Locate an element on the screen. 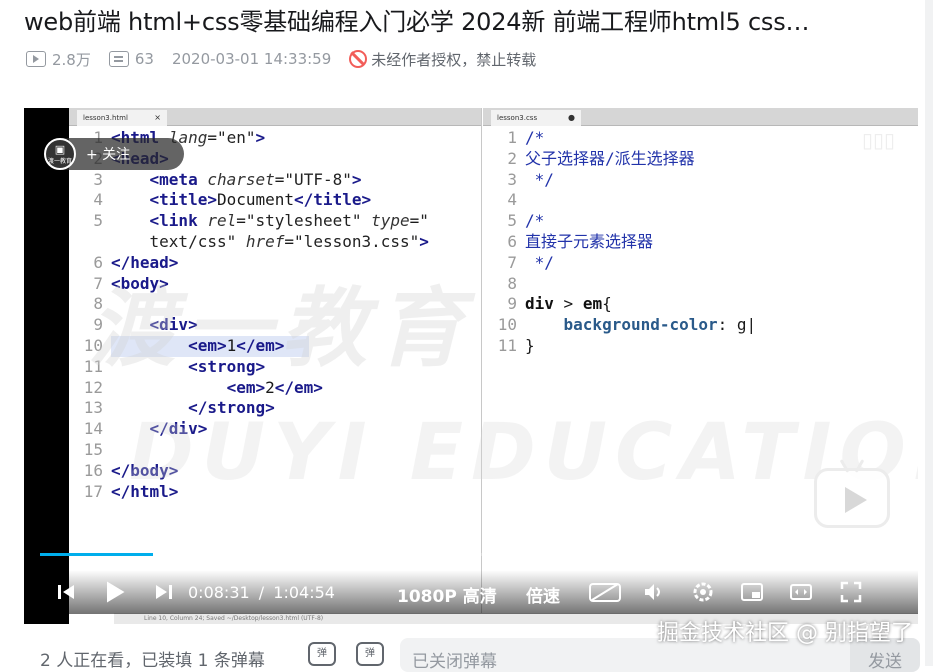 This screenshot has width=933, height=672. css-code-line: 10 background-color: g| is located at coordinates (700, 325).